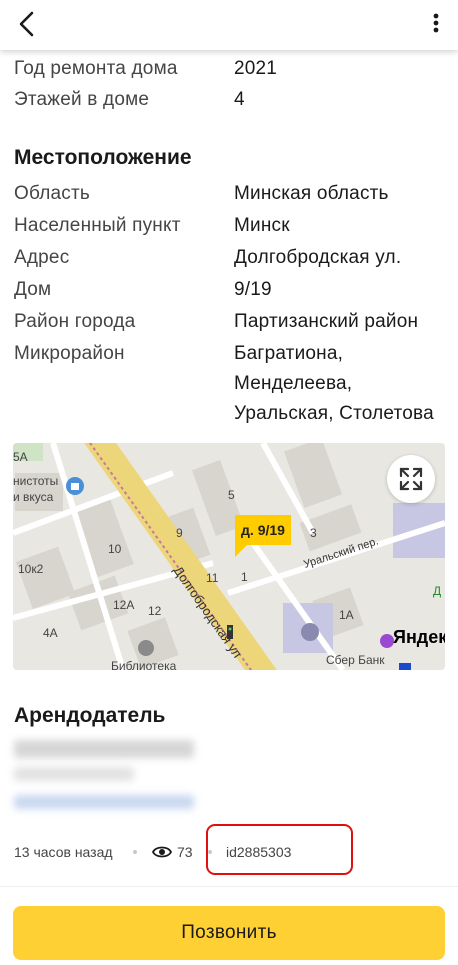 This screenshot has width=458, height=965. What do you see at coordinates (42, 257) in the screenshot?
I see `address-label: Адрес` at bounding box center [42, 257].